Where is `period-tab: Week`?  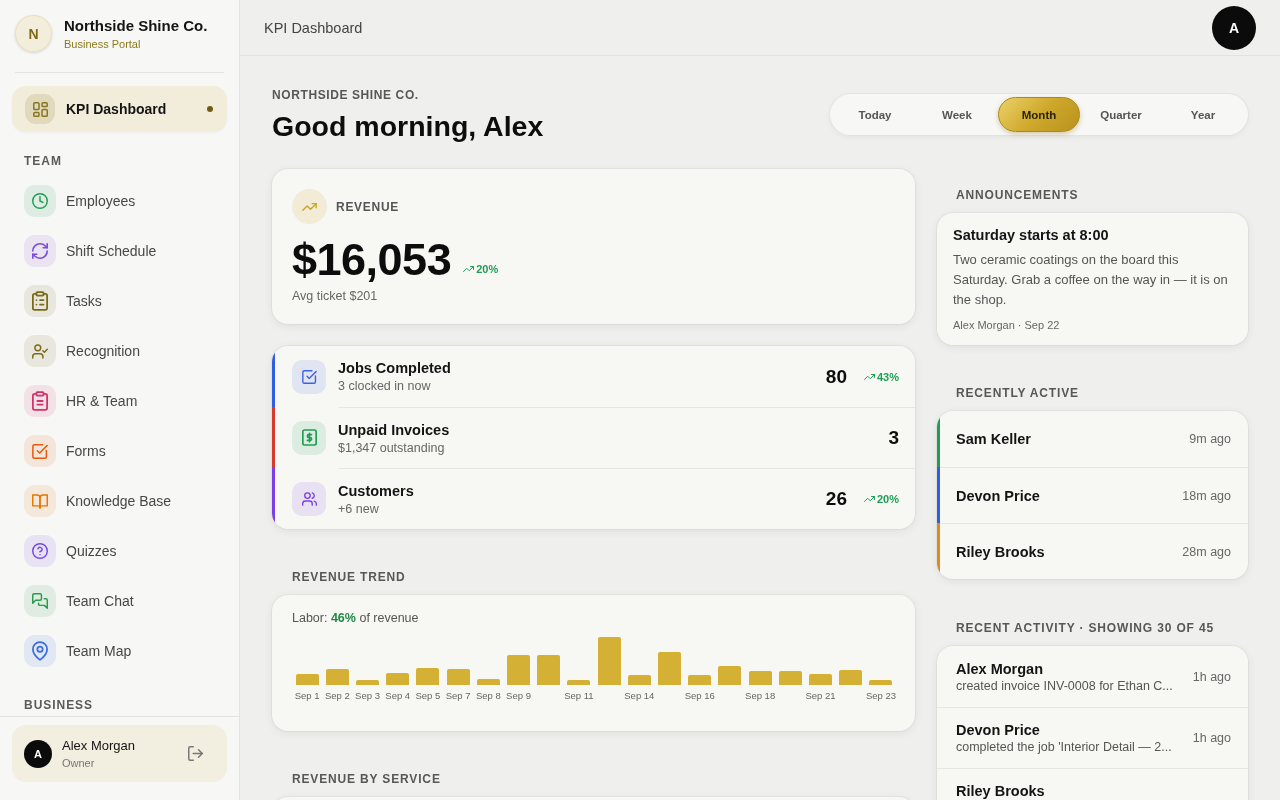 period-tab: Week is located at coordinates (957, 114).